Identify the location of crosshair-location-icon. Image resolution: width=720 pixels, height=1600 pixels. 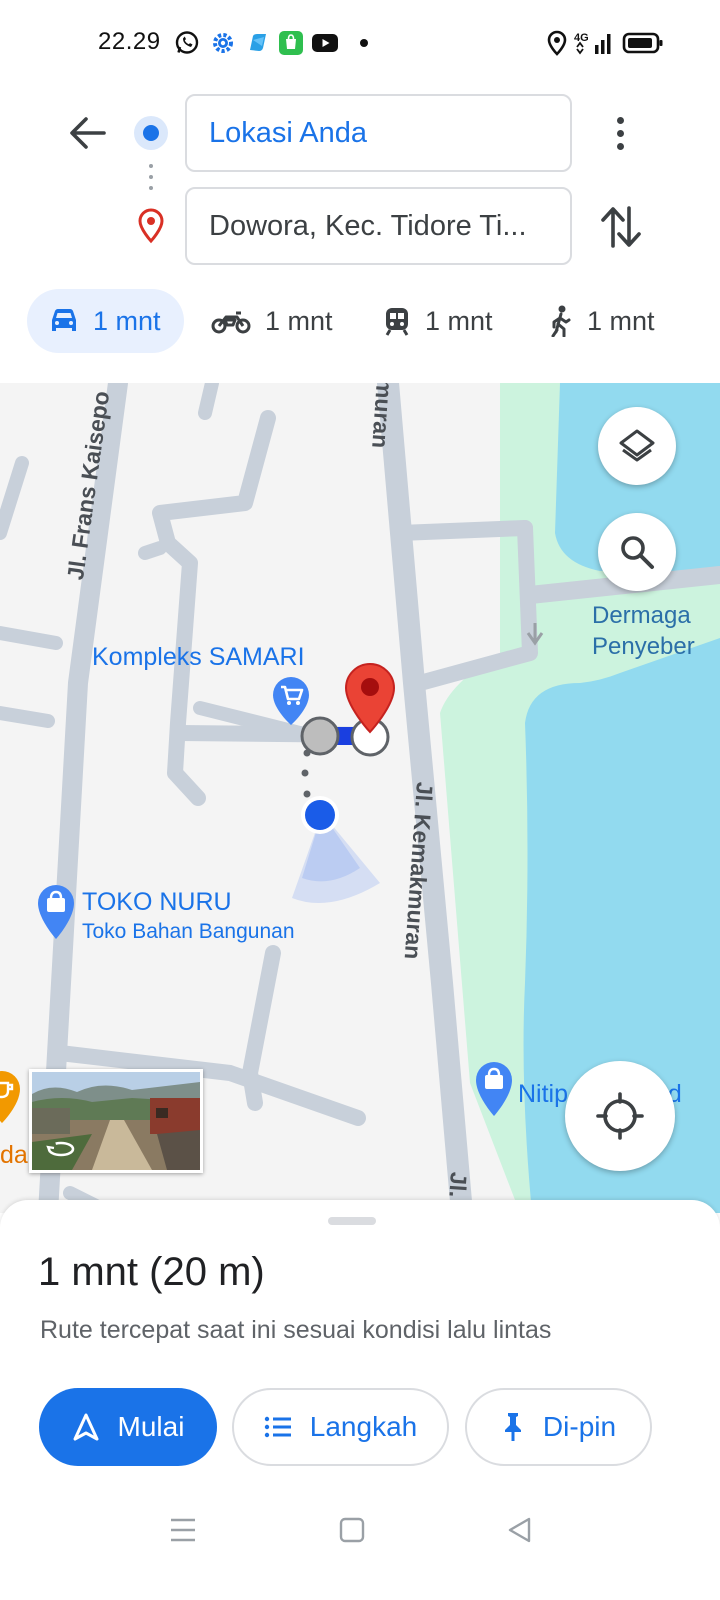
(620, 1116).